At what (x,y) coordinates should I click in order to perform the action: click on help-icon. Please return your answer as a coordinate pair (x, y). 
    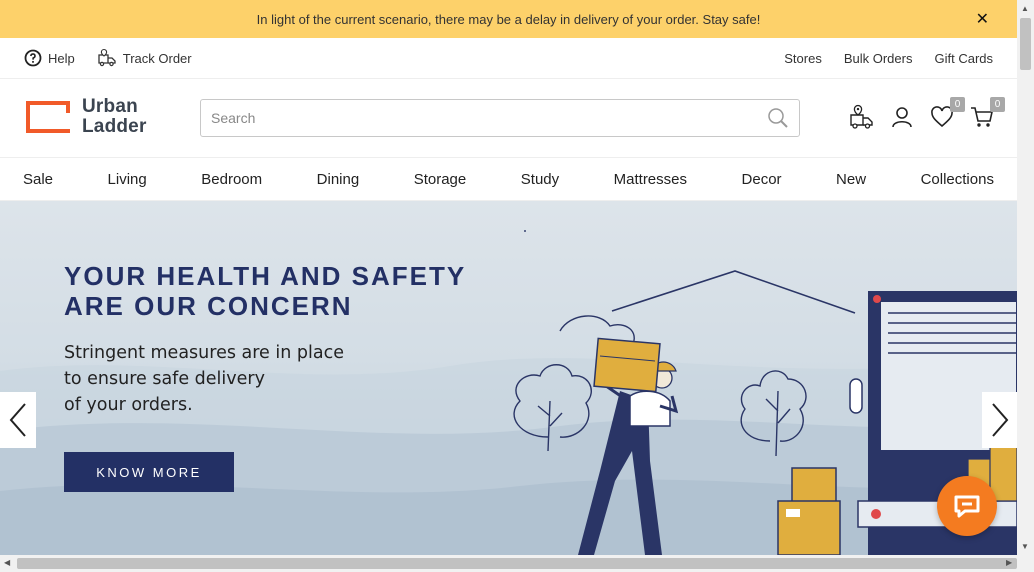
    Looking at the image, I should click on (33, 58).